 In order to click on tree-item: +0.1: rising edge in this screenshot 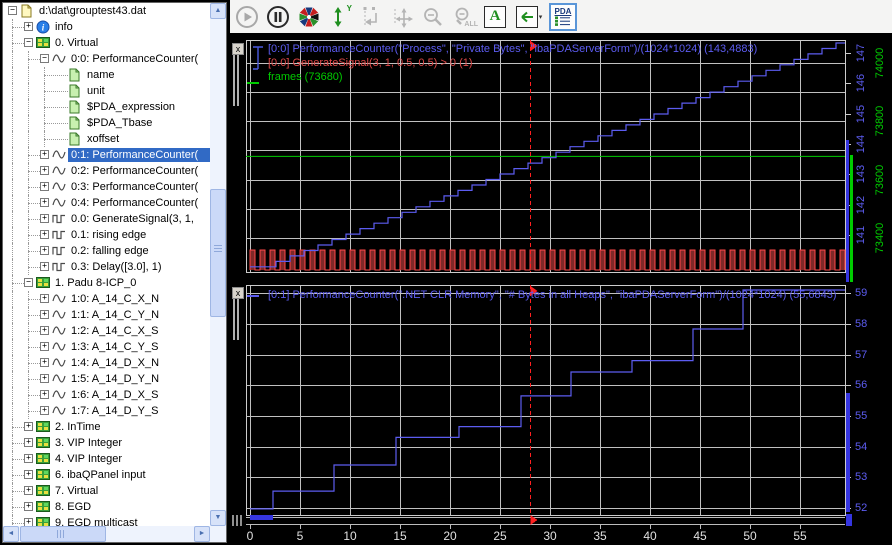, I will do `click(106, 235)`.